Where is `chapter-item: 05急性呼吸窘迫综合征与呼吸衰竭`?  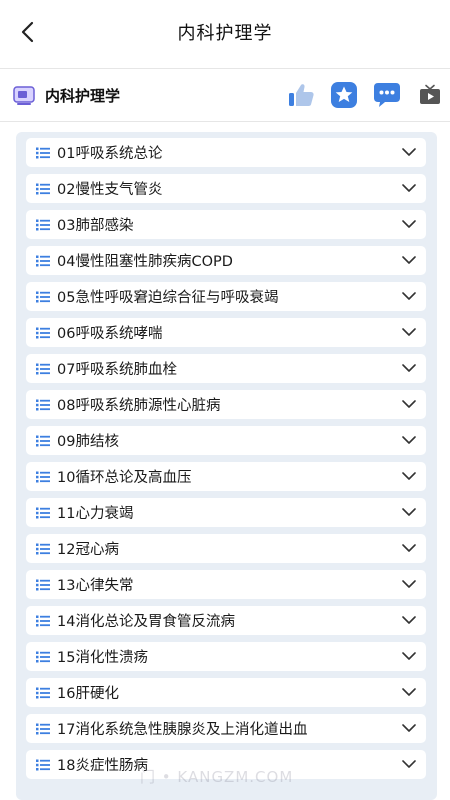
chapter-item: 05急性呼吸窘迫综合征与呼吸衰竭 is located at coordinates (226, 296).